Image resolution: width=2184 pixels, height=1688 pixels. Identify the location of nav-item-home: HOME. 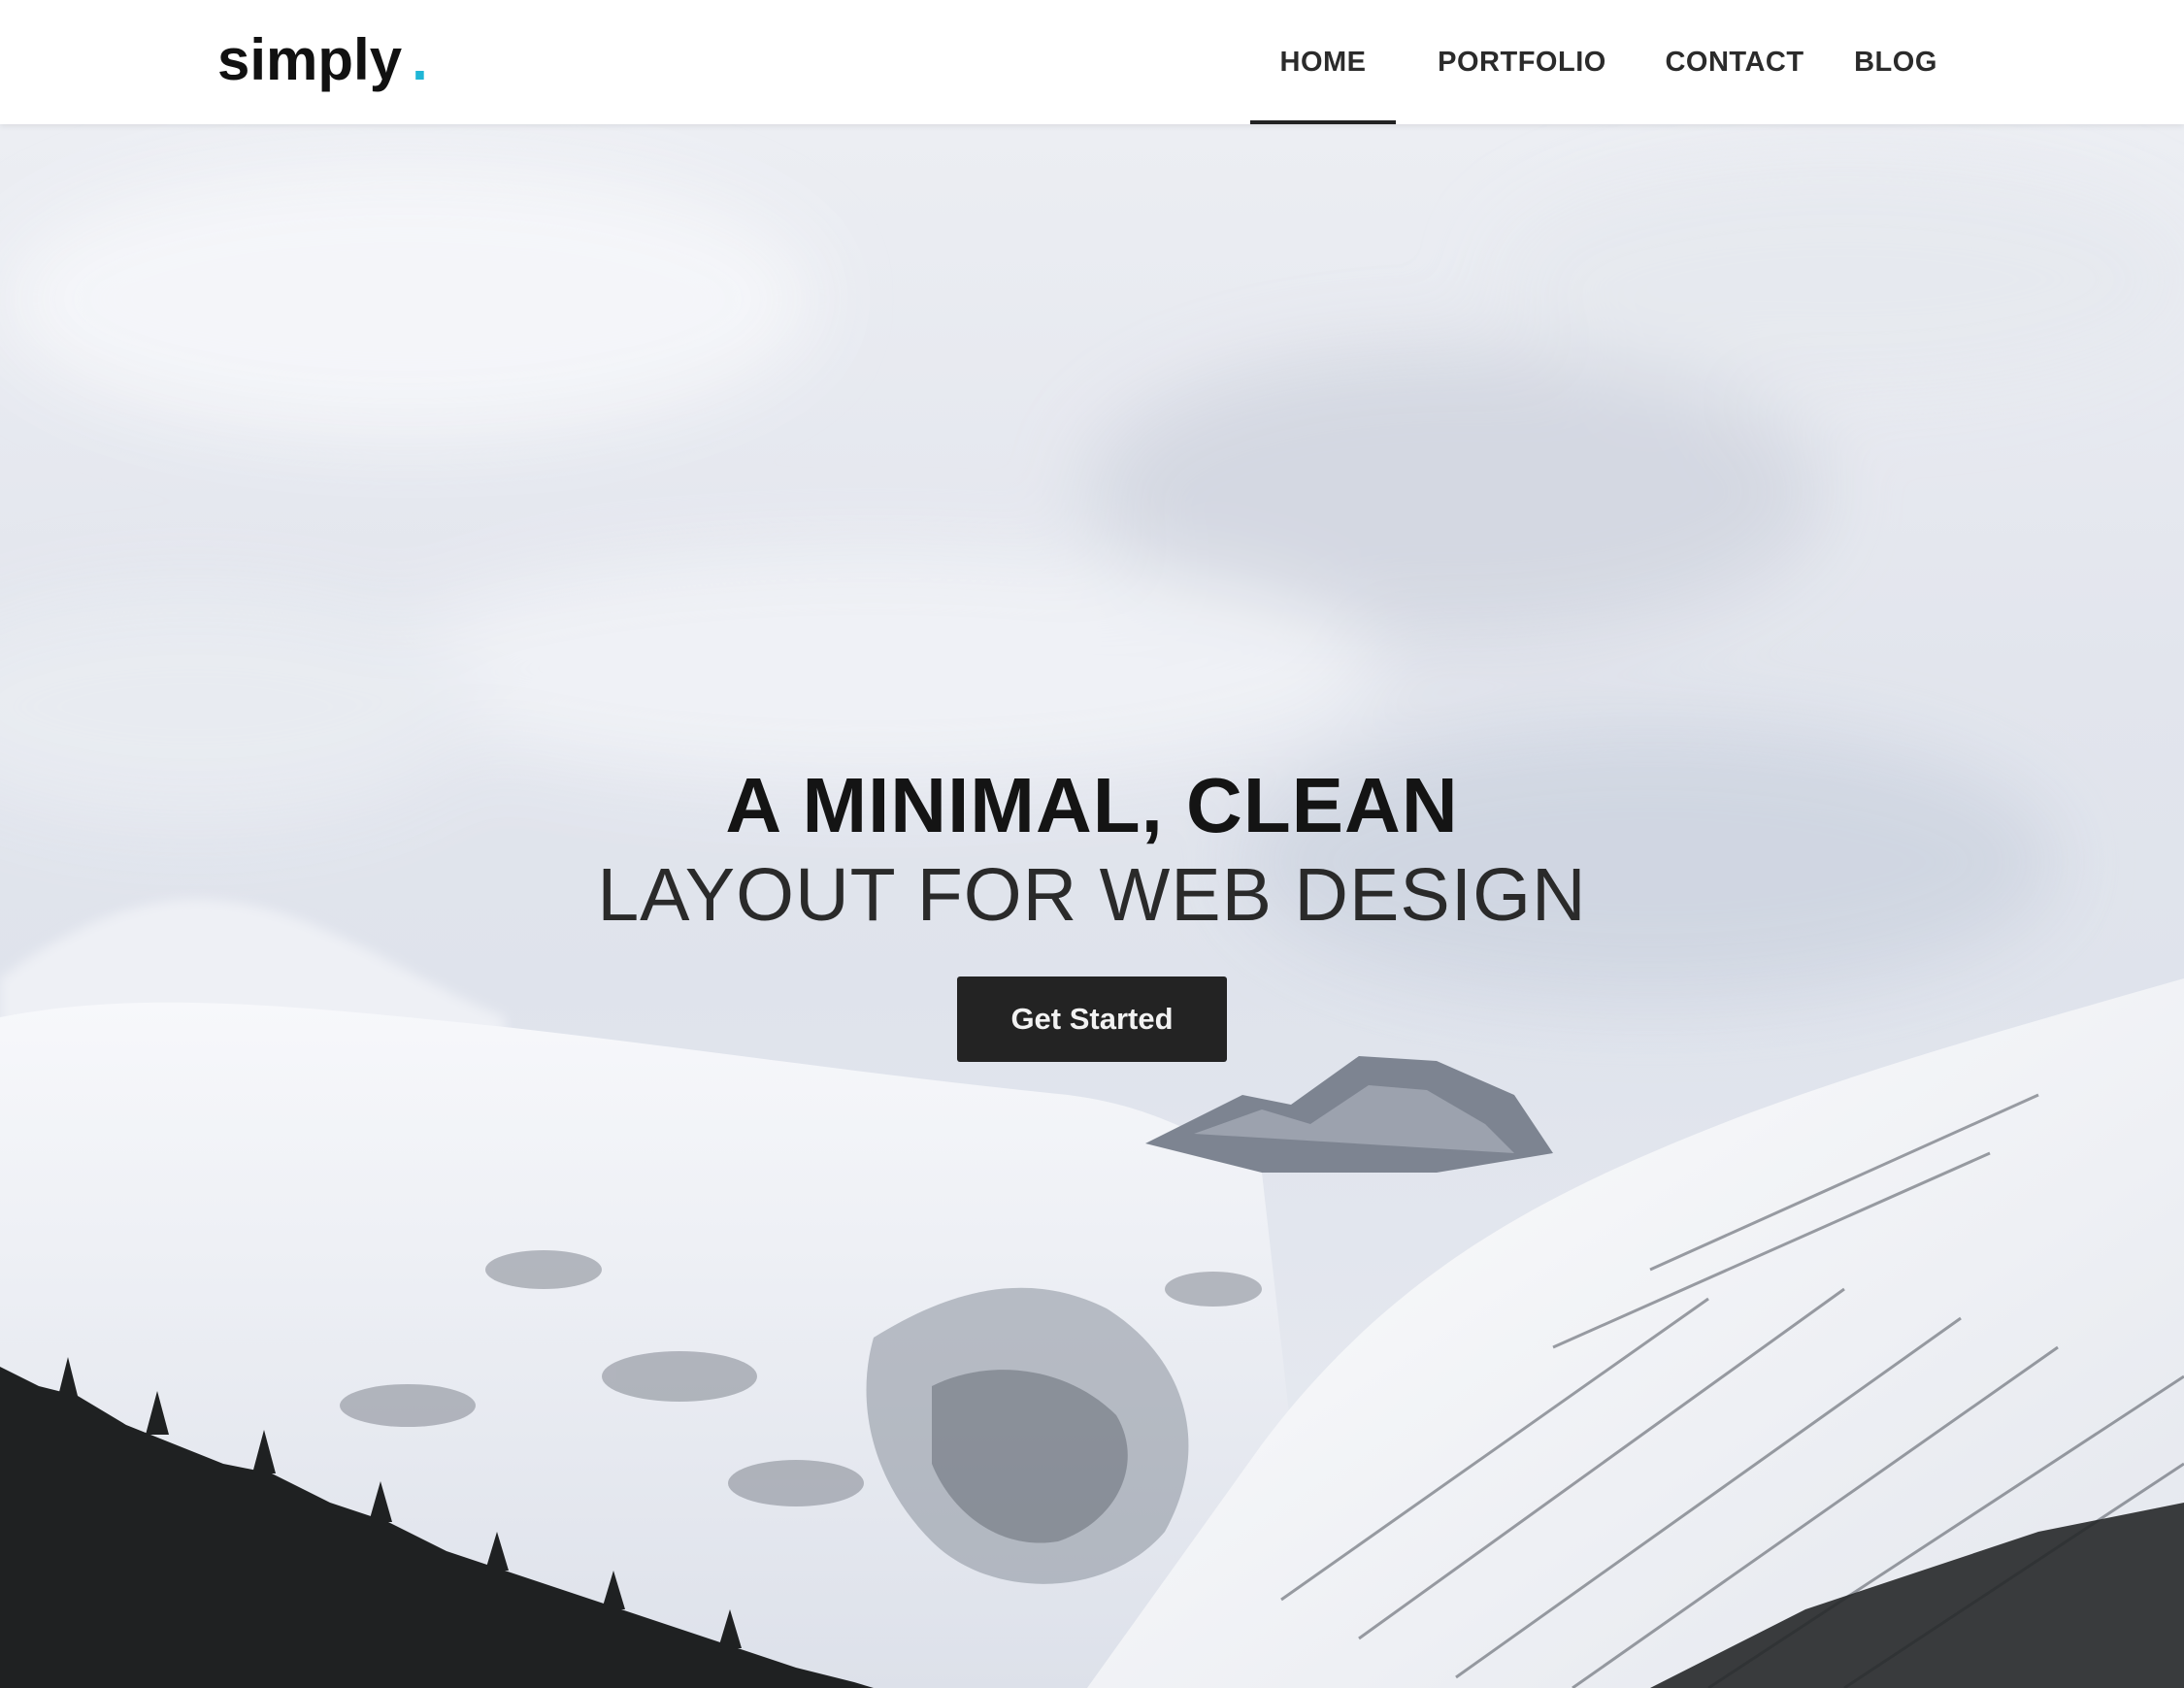
(1323, 62).